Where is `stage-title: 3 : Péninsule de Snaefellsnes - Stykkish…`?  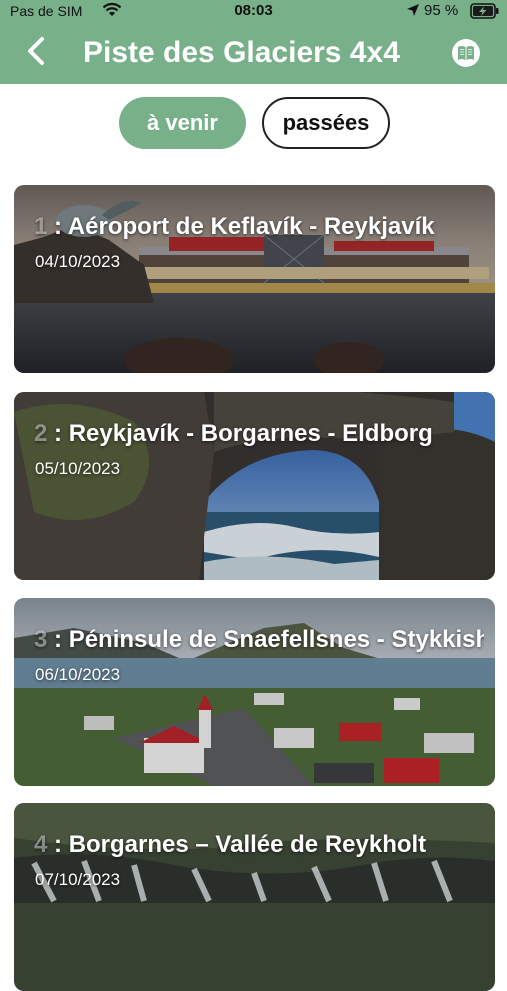
stage-title: 3 : Péninsule de Snaefellsnes - Stykkish… is located at coordinates (259, 640).